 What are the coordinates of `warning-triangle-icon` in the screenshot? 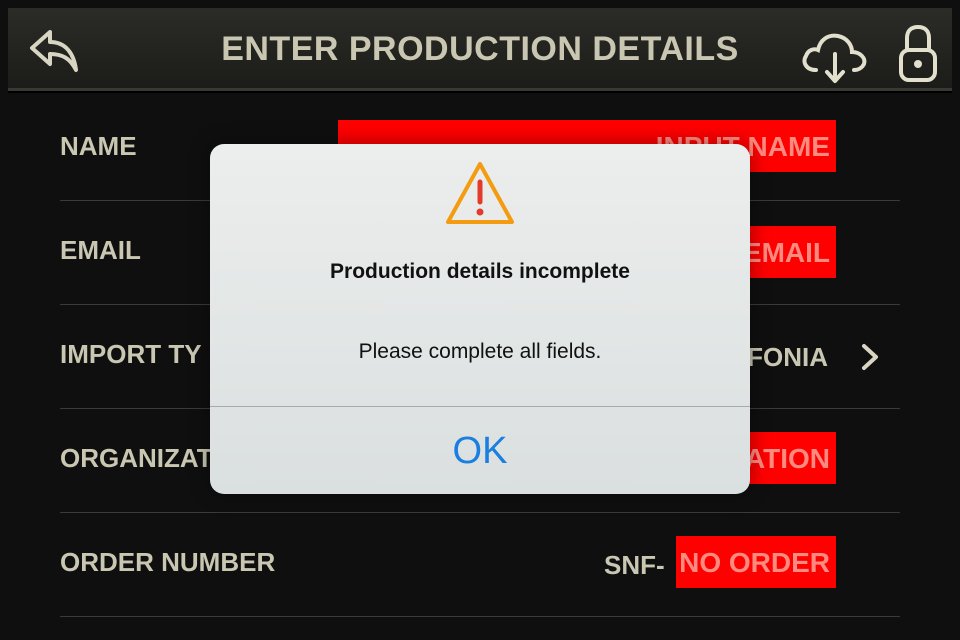 It's located at (480, 193).